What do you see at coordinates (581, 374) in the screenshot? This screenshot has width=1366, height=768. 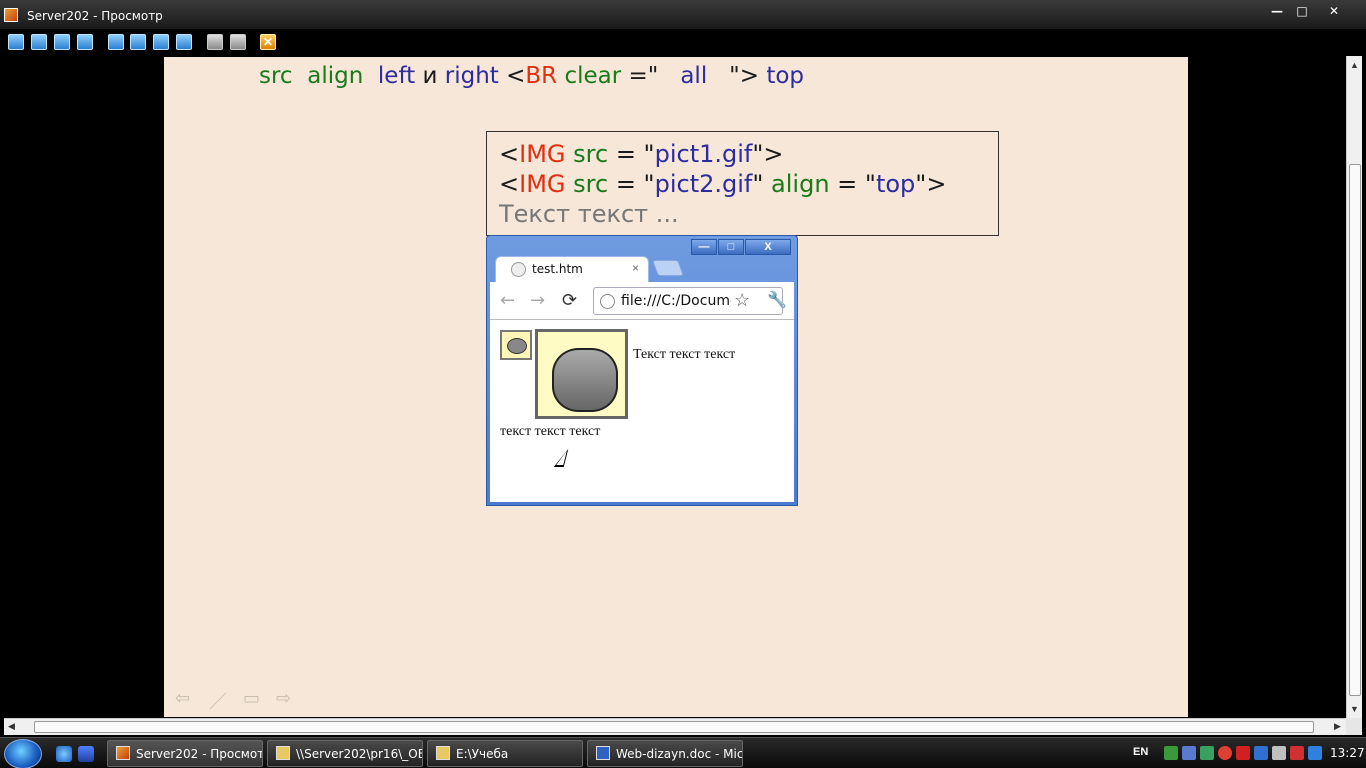 I see `mouse-image-large` at bounding box center [581, 374].